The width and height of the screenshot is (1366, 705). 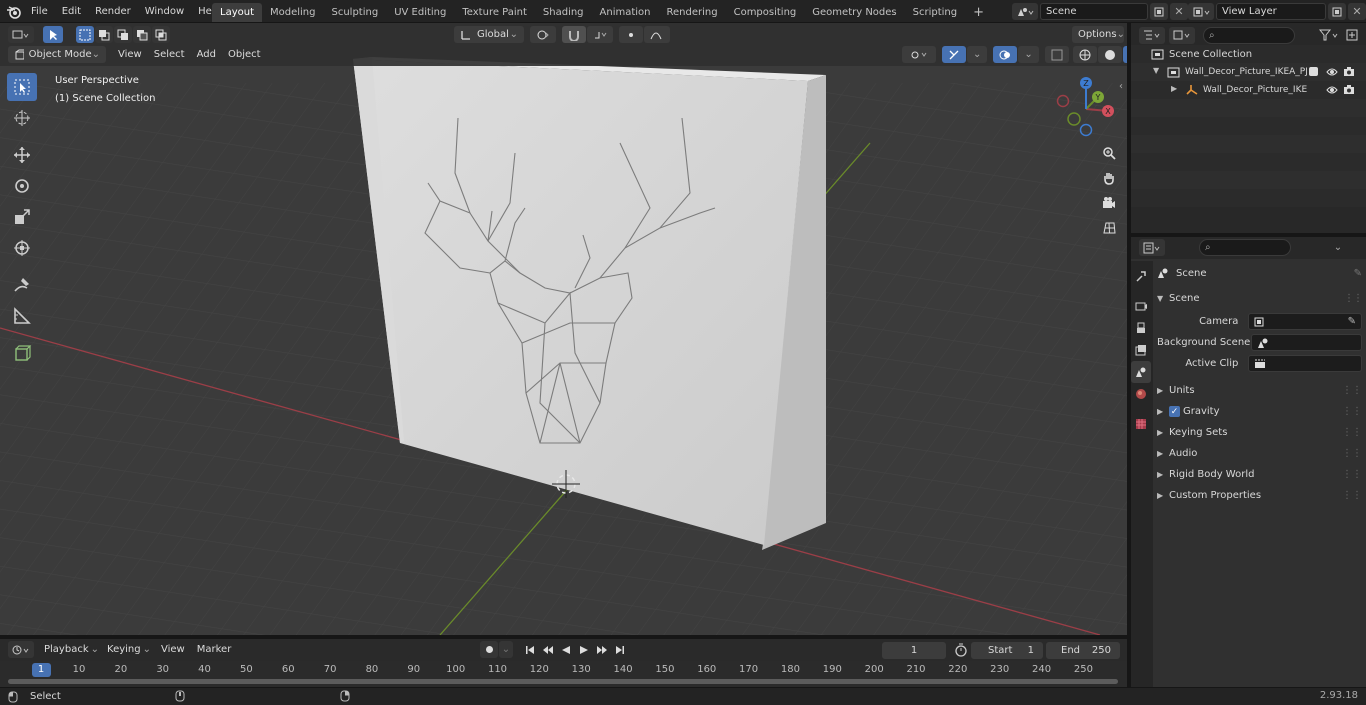 What do you see at coordinates (1358, 273) in the screenshot?
I see `pin-icon: ✎` at bounding box center [1358, 273].